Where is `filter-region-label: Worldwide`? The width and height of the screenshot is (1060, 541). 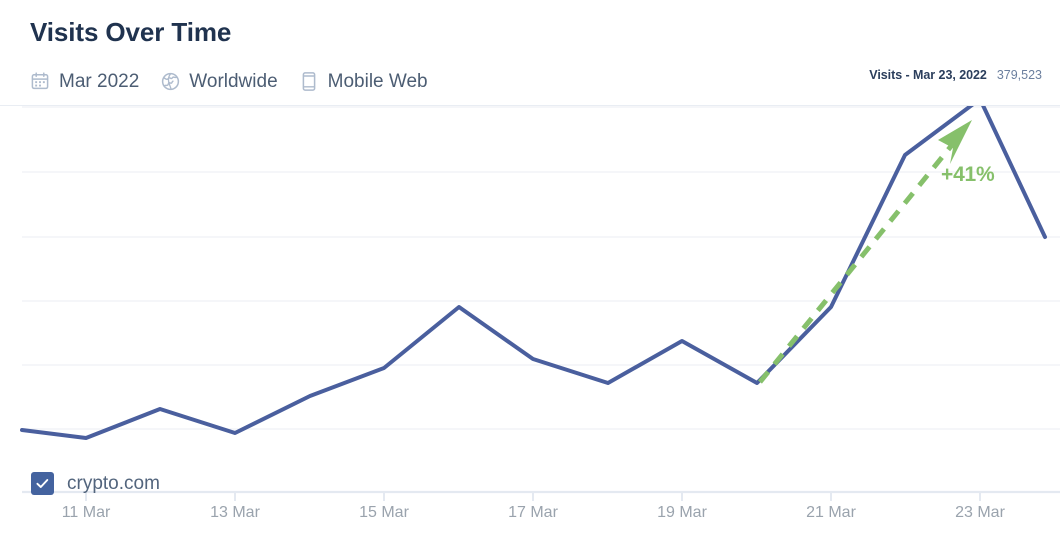
filter-region-label: Worldwide is located at coordinates (233, 81).